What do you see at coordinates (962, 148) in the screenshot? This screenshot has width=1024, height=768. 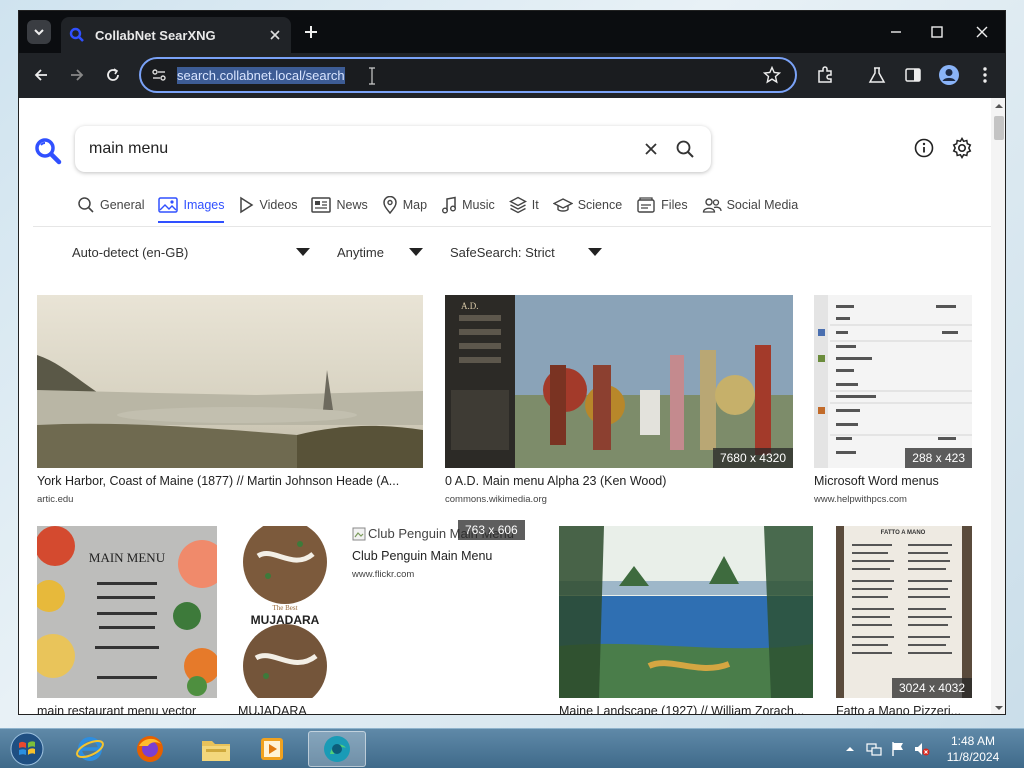 I see `settings-gear-icon` at bounding box center [962, 148].